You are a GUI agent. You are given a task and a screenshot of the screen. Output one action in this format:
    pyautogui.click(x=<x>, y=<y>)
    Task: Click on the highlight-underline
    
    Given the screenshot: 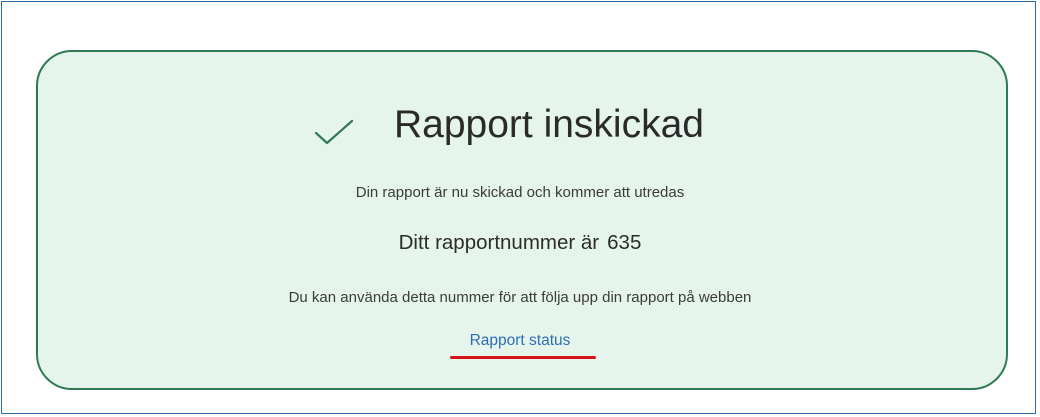 What is the action you would take?
    pyautogui.click(x=523, y=357)
    